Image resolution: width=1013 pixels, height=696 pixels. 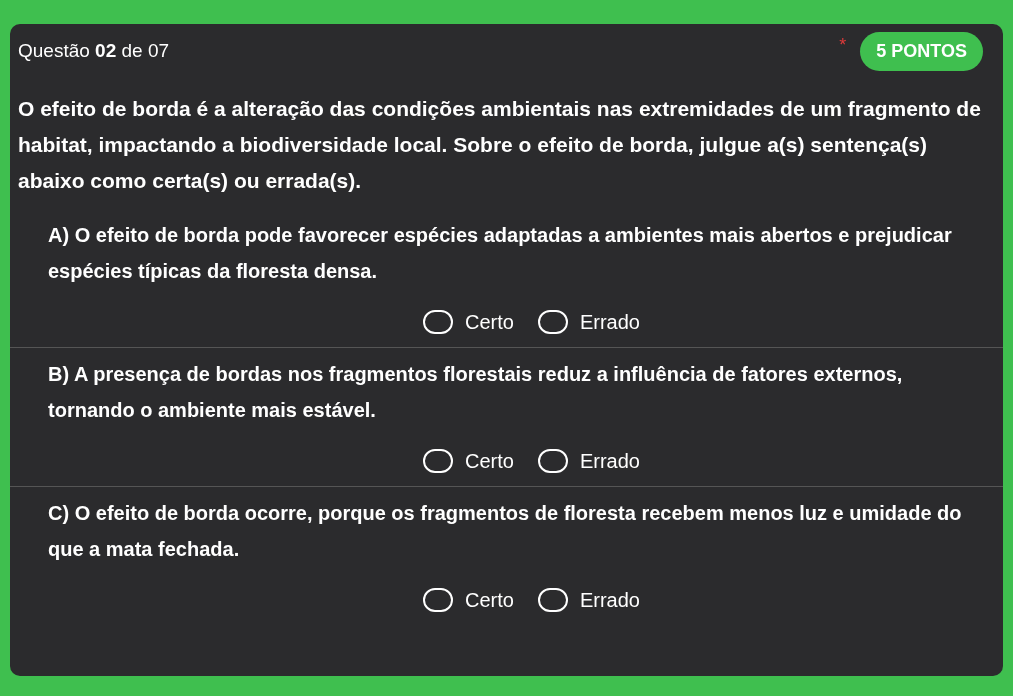 I want to click on statement-text: B) A presença de bordas nos fragmentos florestais reduz a influência de fatores externos, tornando o ambiente mais estável., so click(x=476, y=392).